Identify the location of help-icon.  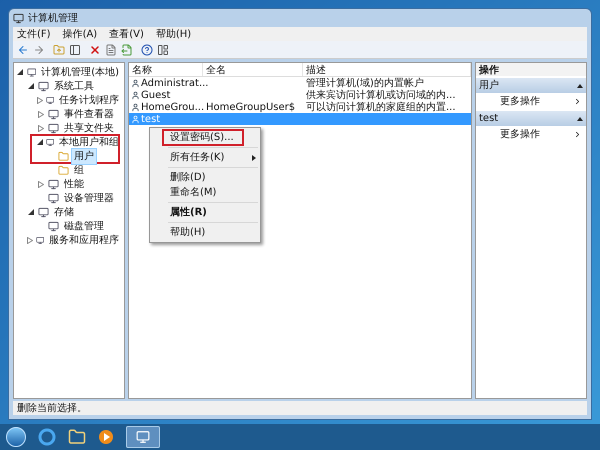
(147, 50).